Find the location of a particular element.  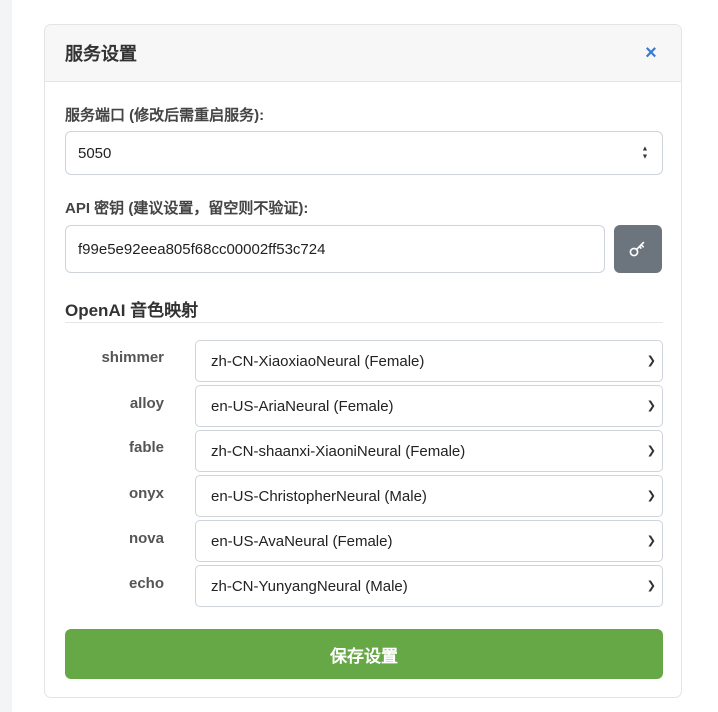

close-icon: × is located at coordinates (651, 52).